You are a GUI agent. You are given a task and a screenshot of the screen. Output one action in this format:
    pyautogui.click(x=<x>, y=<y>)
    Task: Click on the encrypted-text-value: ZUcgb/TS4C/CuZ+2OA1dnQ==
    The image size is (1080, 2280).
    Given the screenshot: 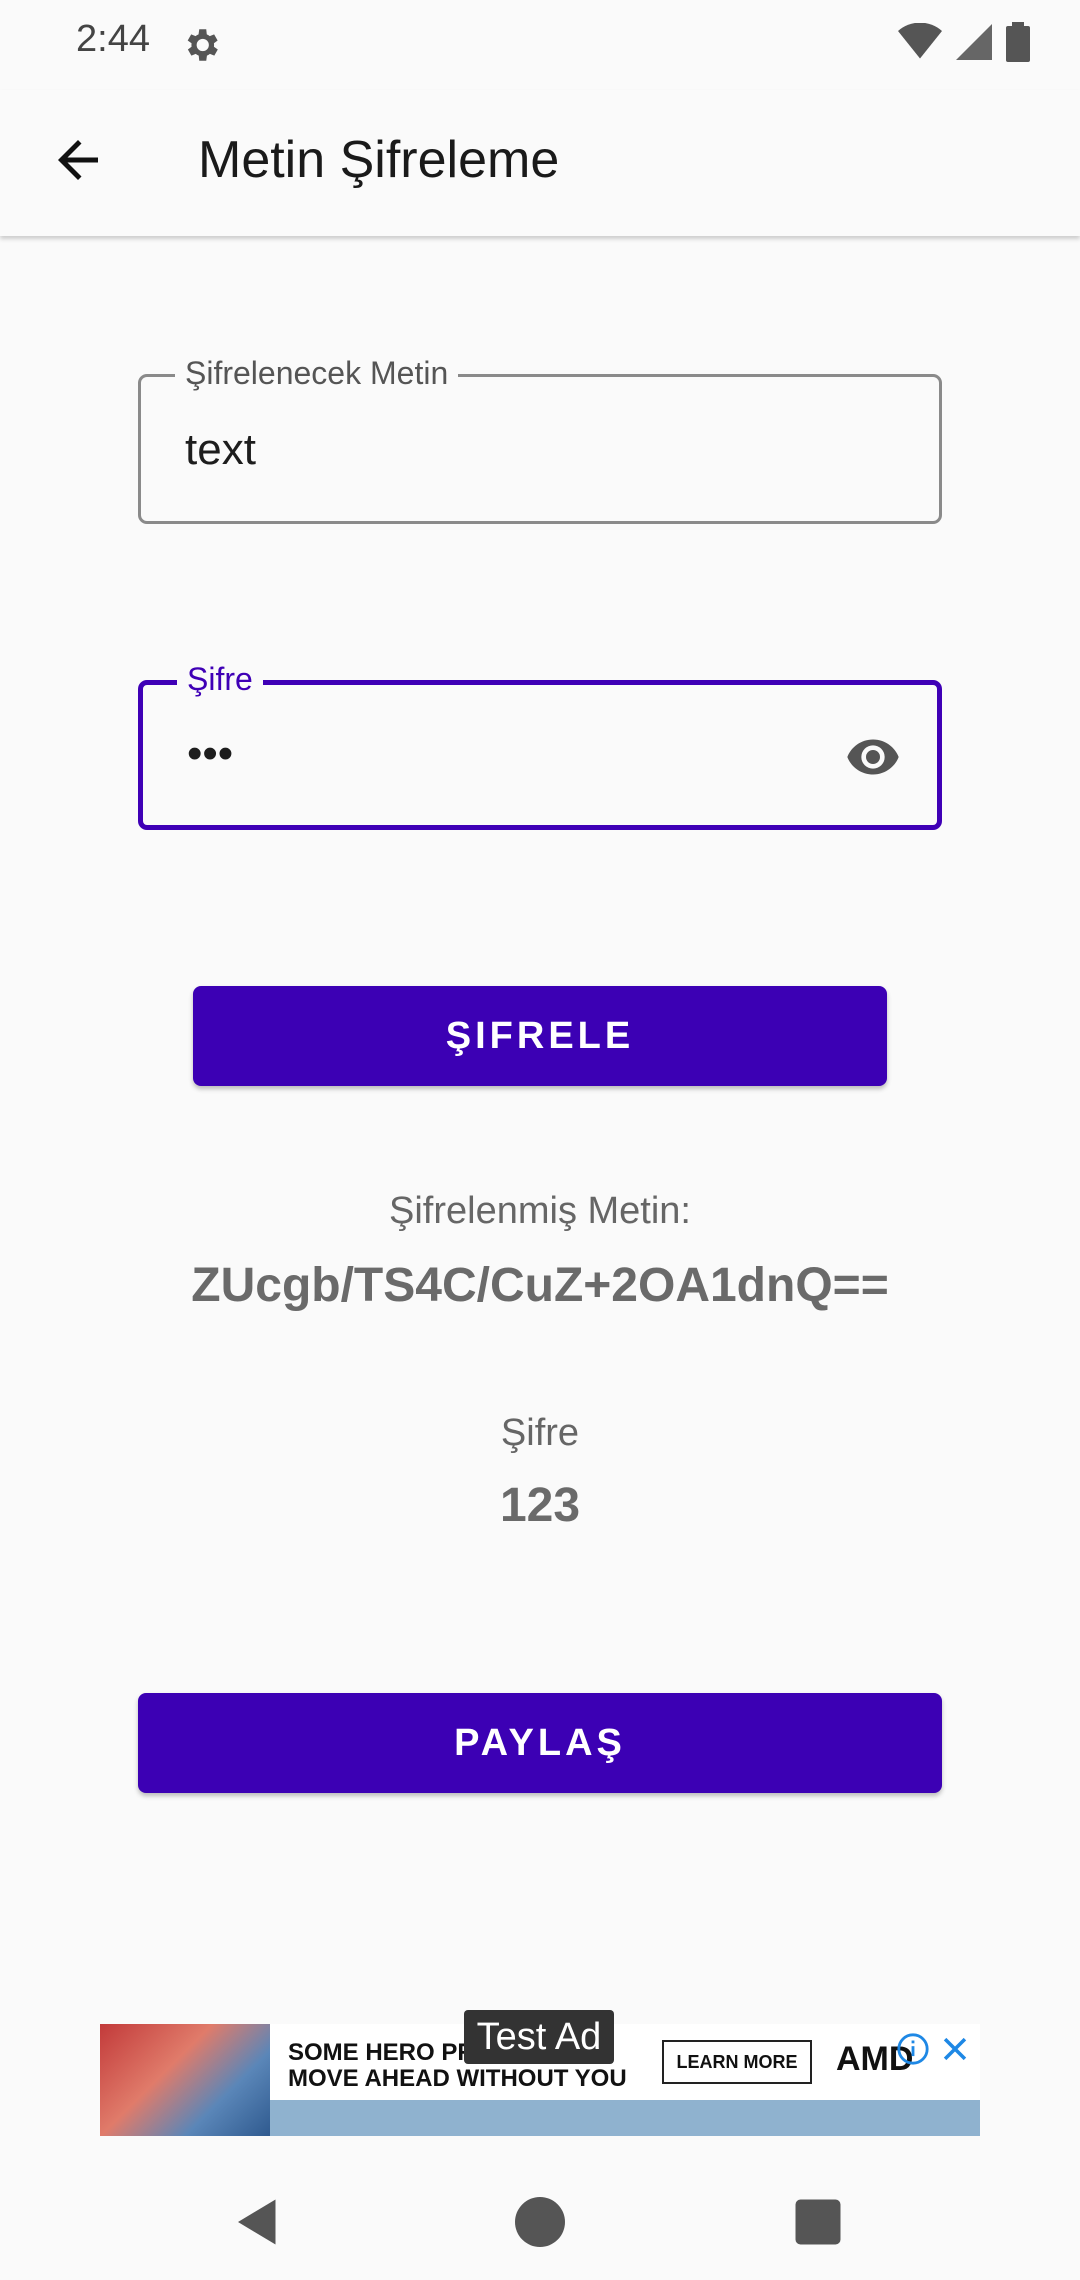 What is the action you would take?
    pyautogui.click(x=540, y=1285)
    